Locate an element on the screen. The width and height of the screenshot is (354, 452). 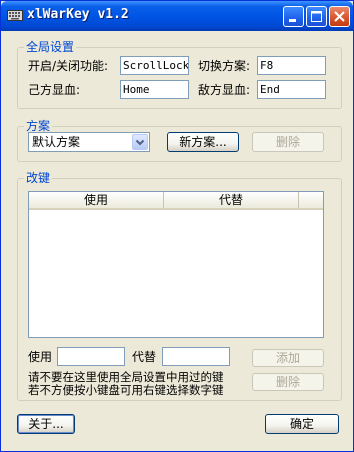
use-key-label: 使用 is located at coordinates (40, 357).